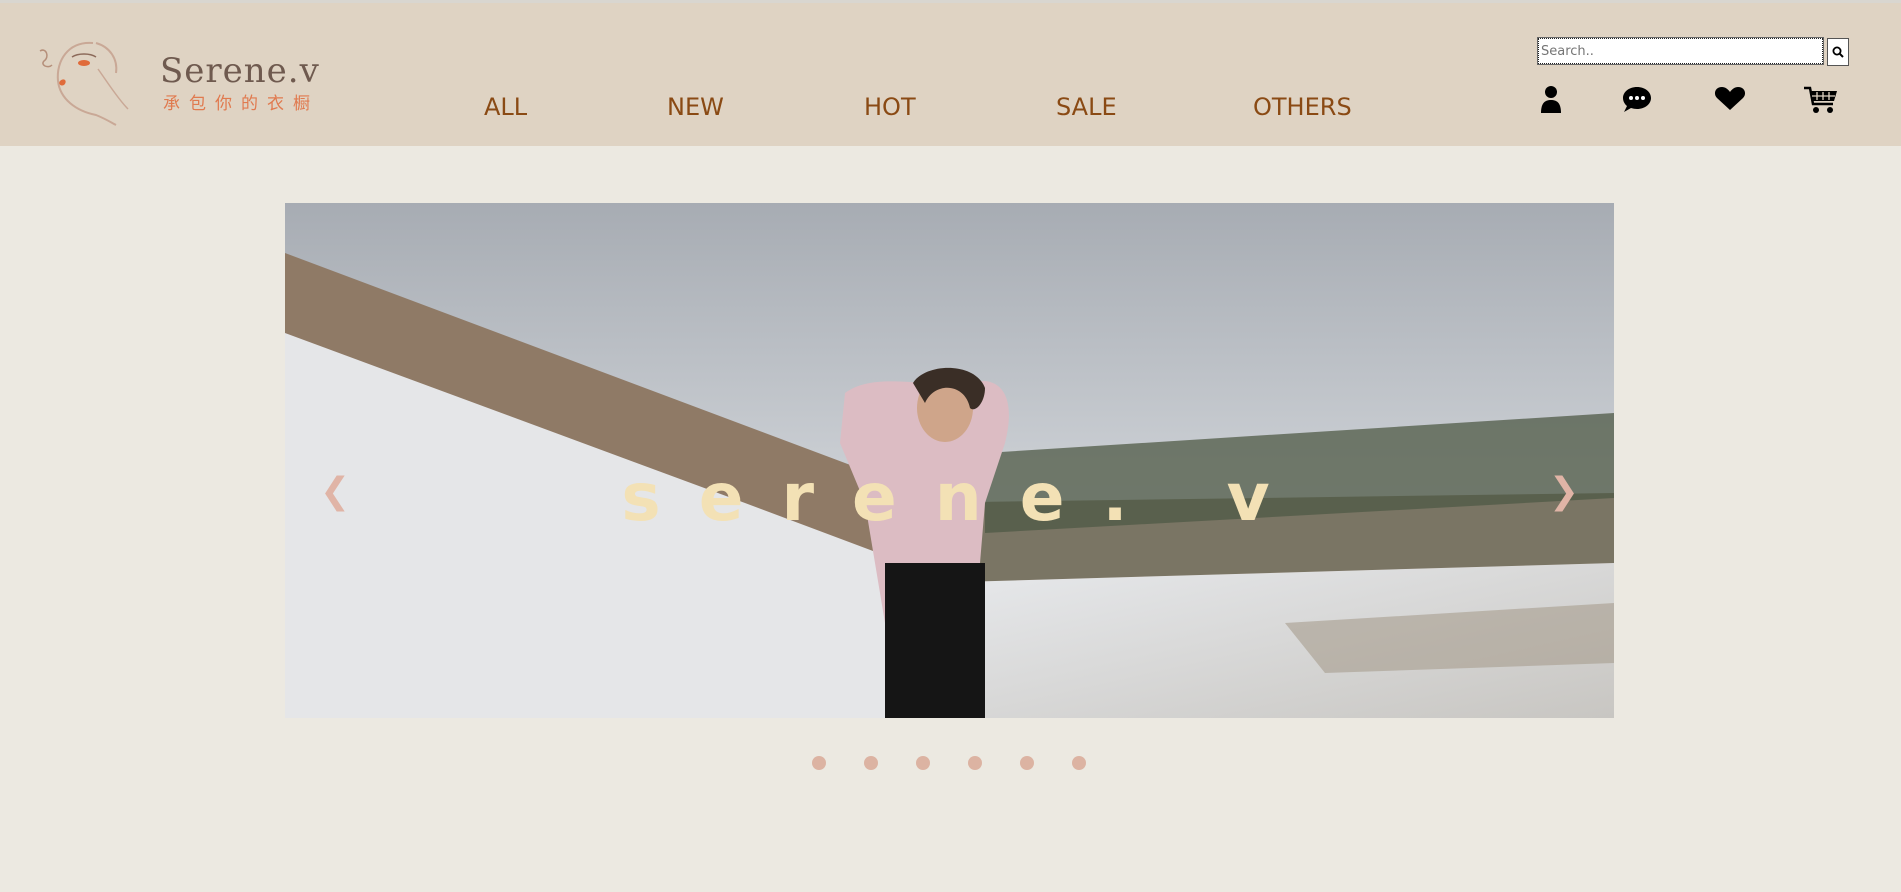 This screenshot has width=1901, height=892. I want to click on slider-next-arrow: ❯, so click(1564, 491).